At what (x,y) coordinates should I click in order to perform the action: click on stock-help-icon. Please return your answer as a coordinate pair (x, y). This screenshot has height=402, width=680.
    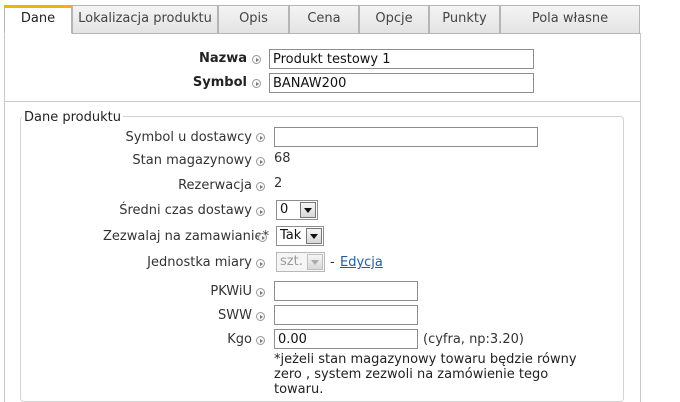
    Looking at the image, I should click on (260, 161).